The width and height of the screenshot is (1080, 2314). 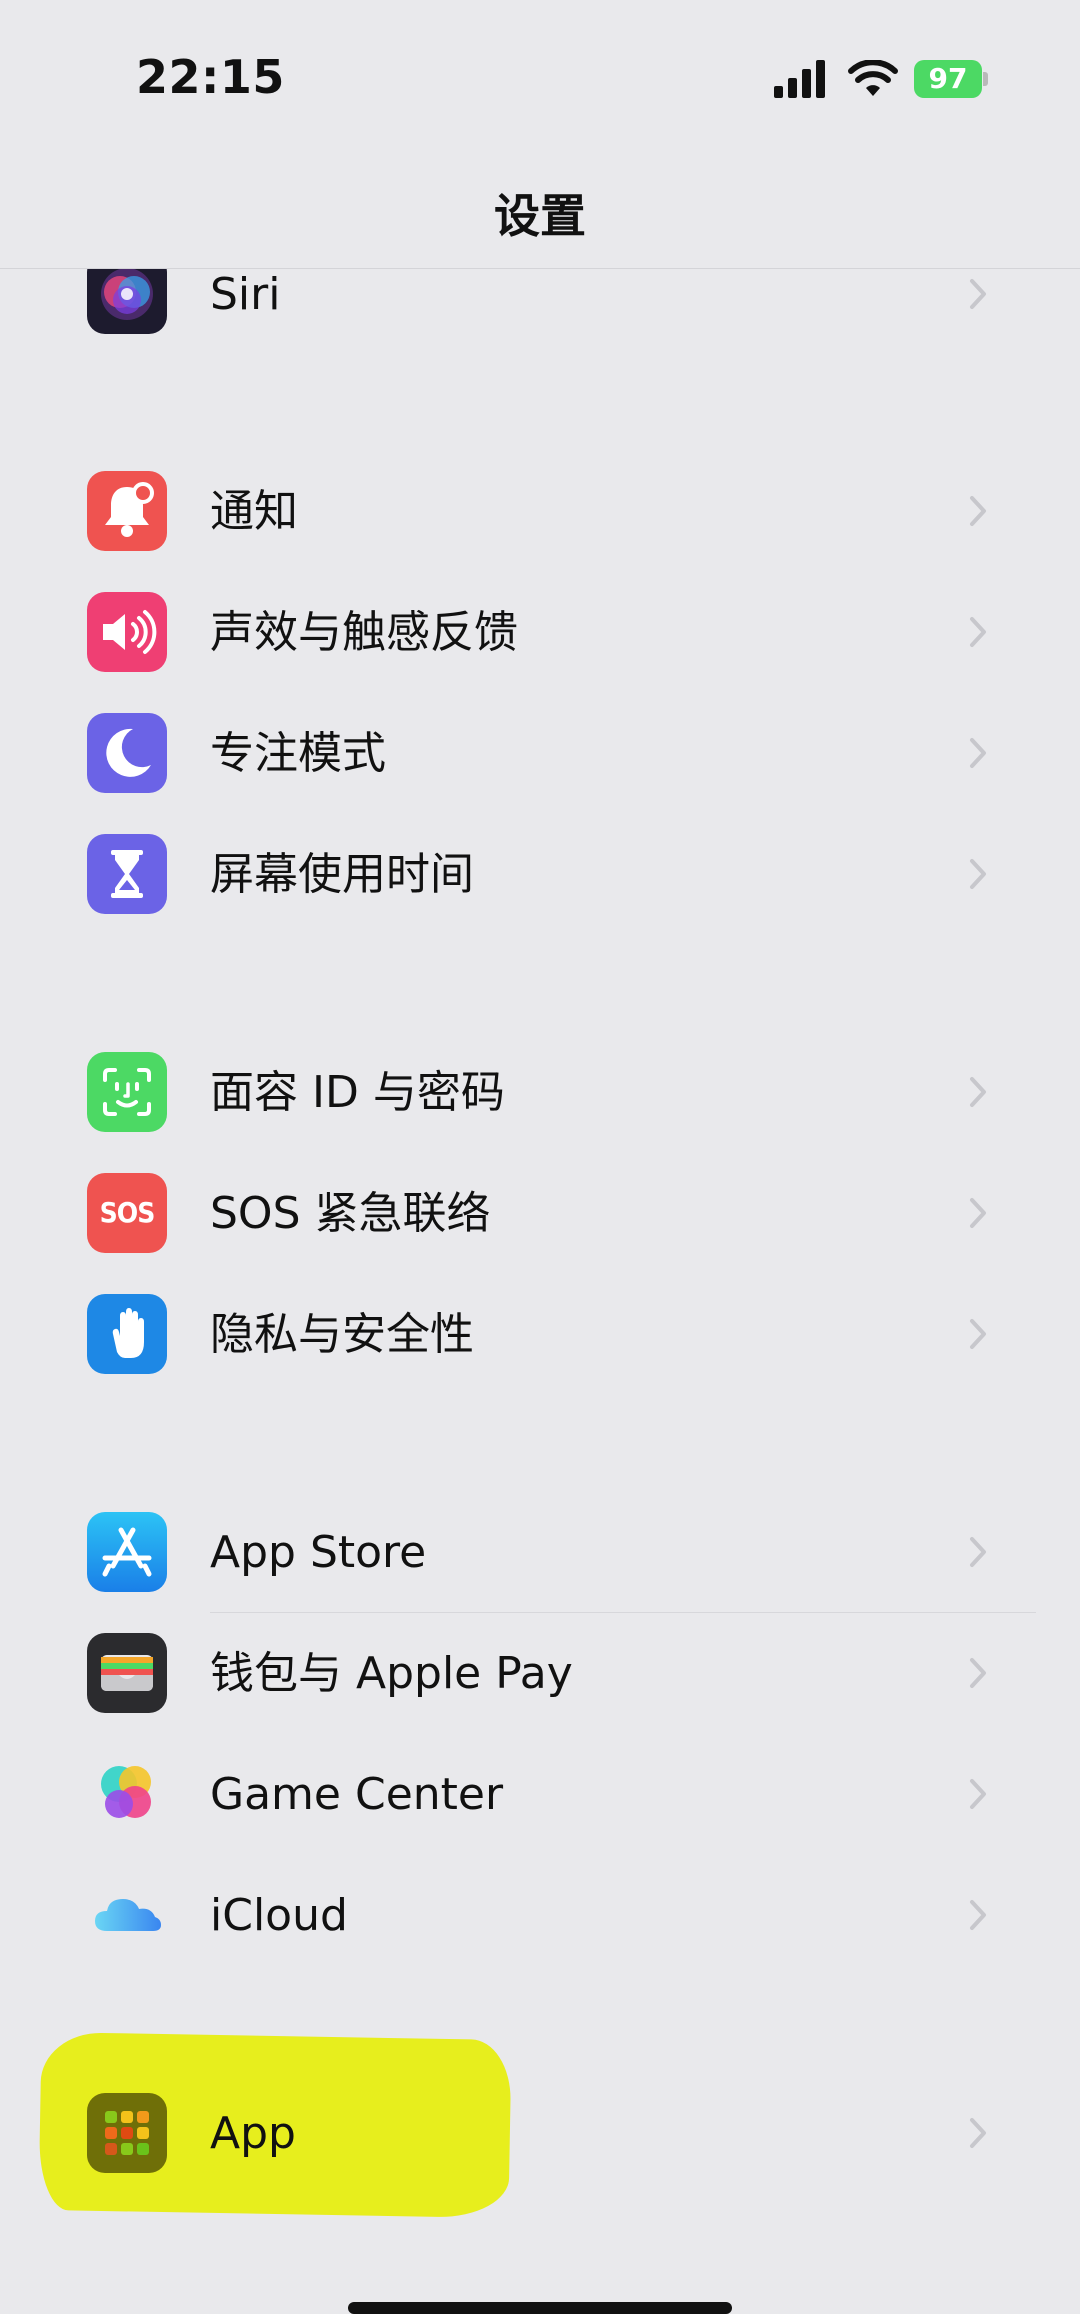 What do you see at coordinates (253, 2133) in the screenshot?
I see `row-label: App` at bounding box center [253, 2133].